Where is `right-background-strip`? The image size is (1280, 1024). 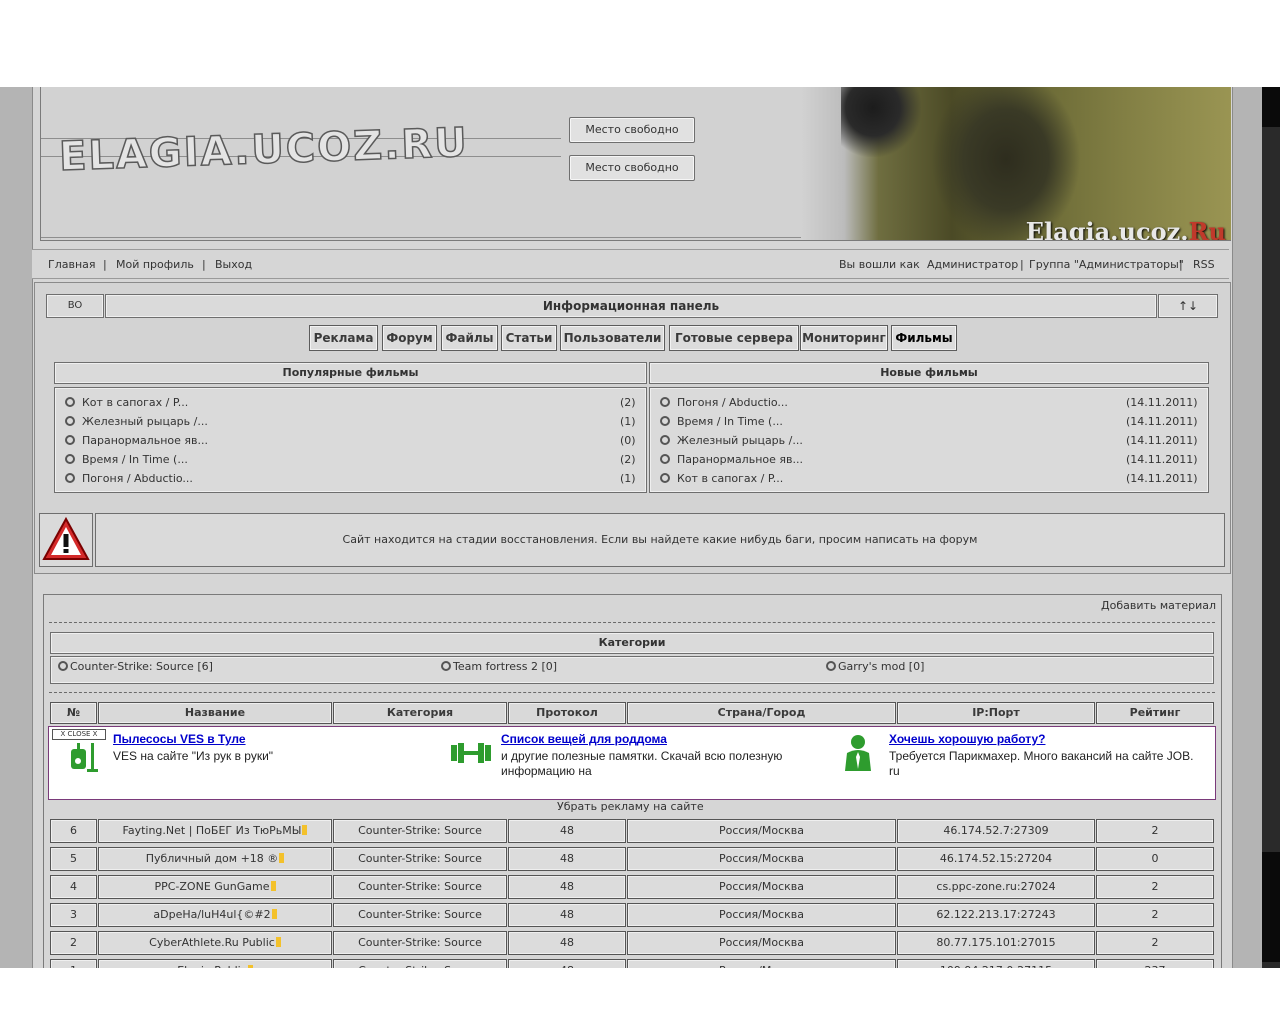 right-background-strip is located at coordinates (1271, 527).